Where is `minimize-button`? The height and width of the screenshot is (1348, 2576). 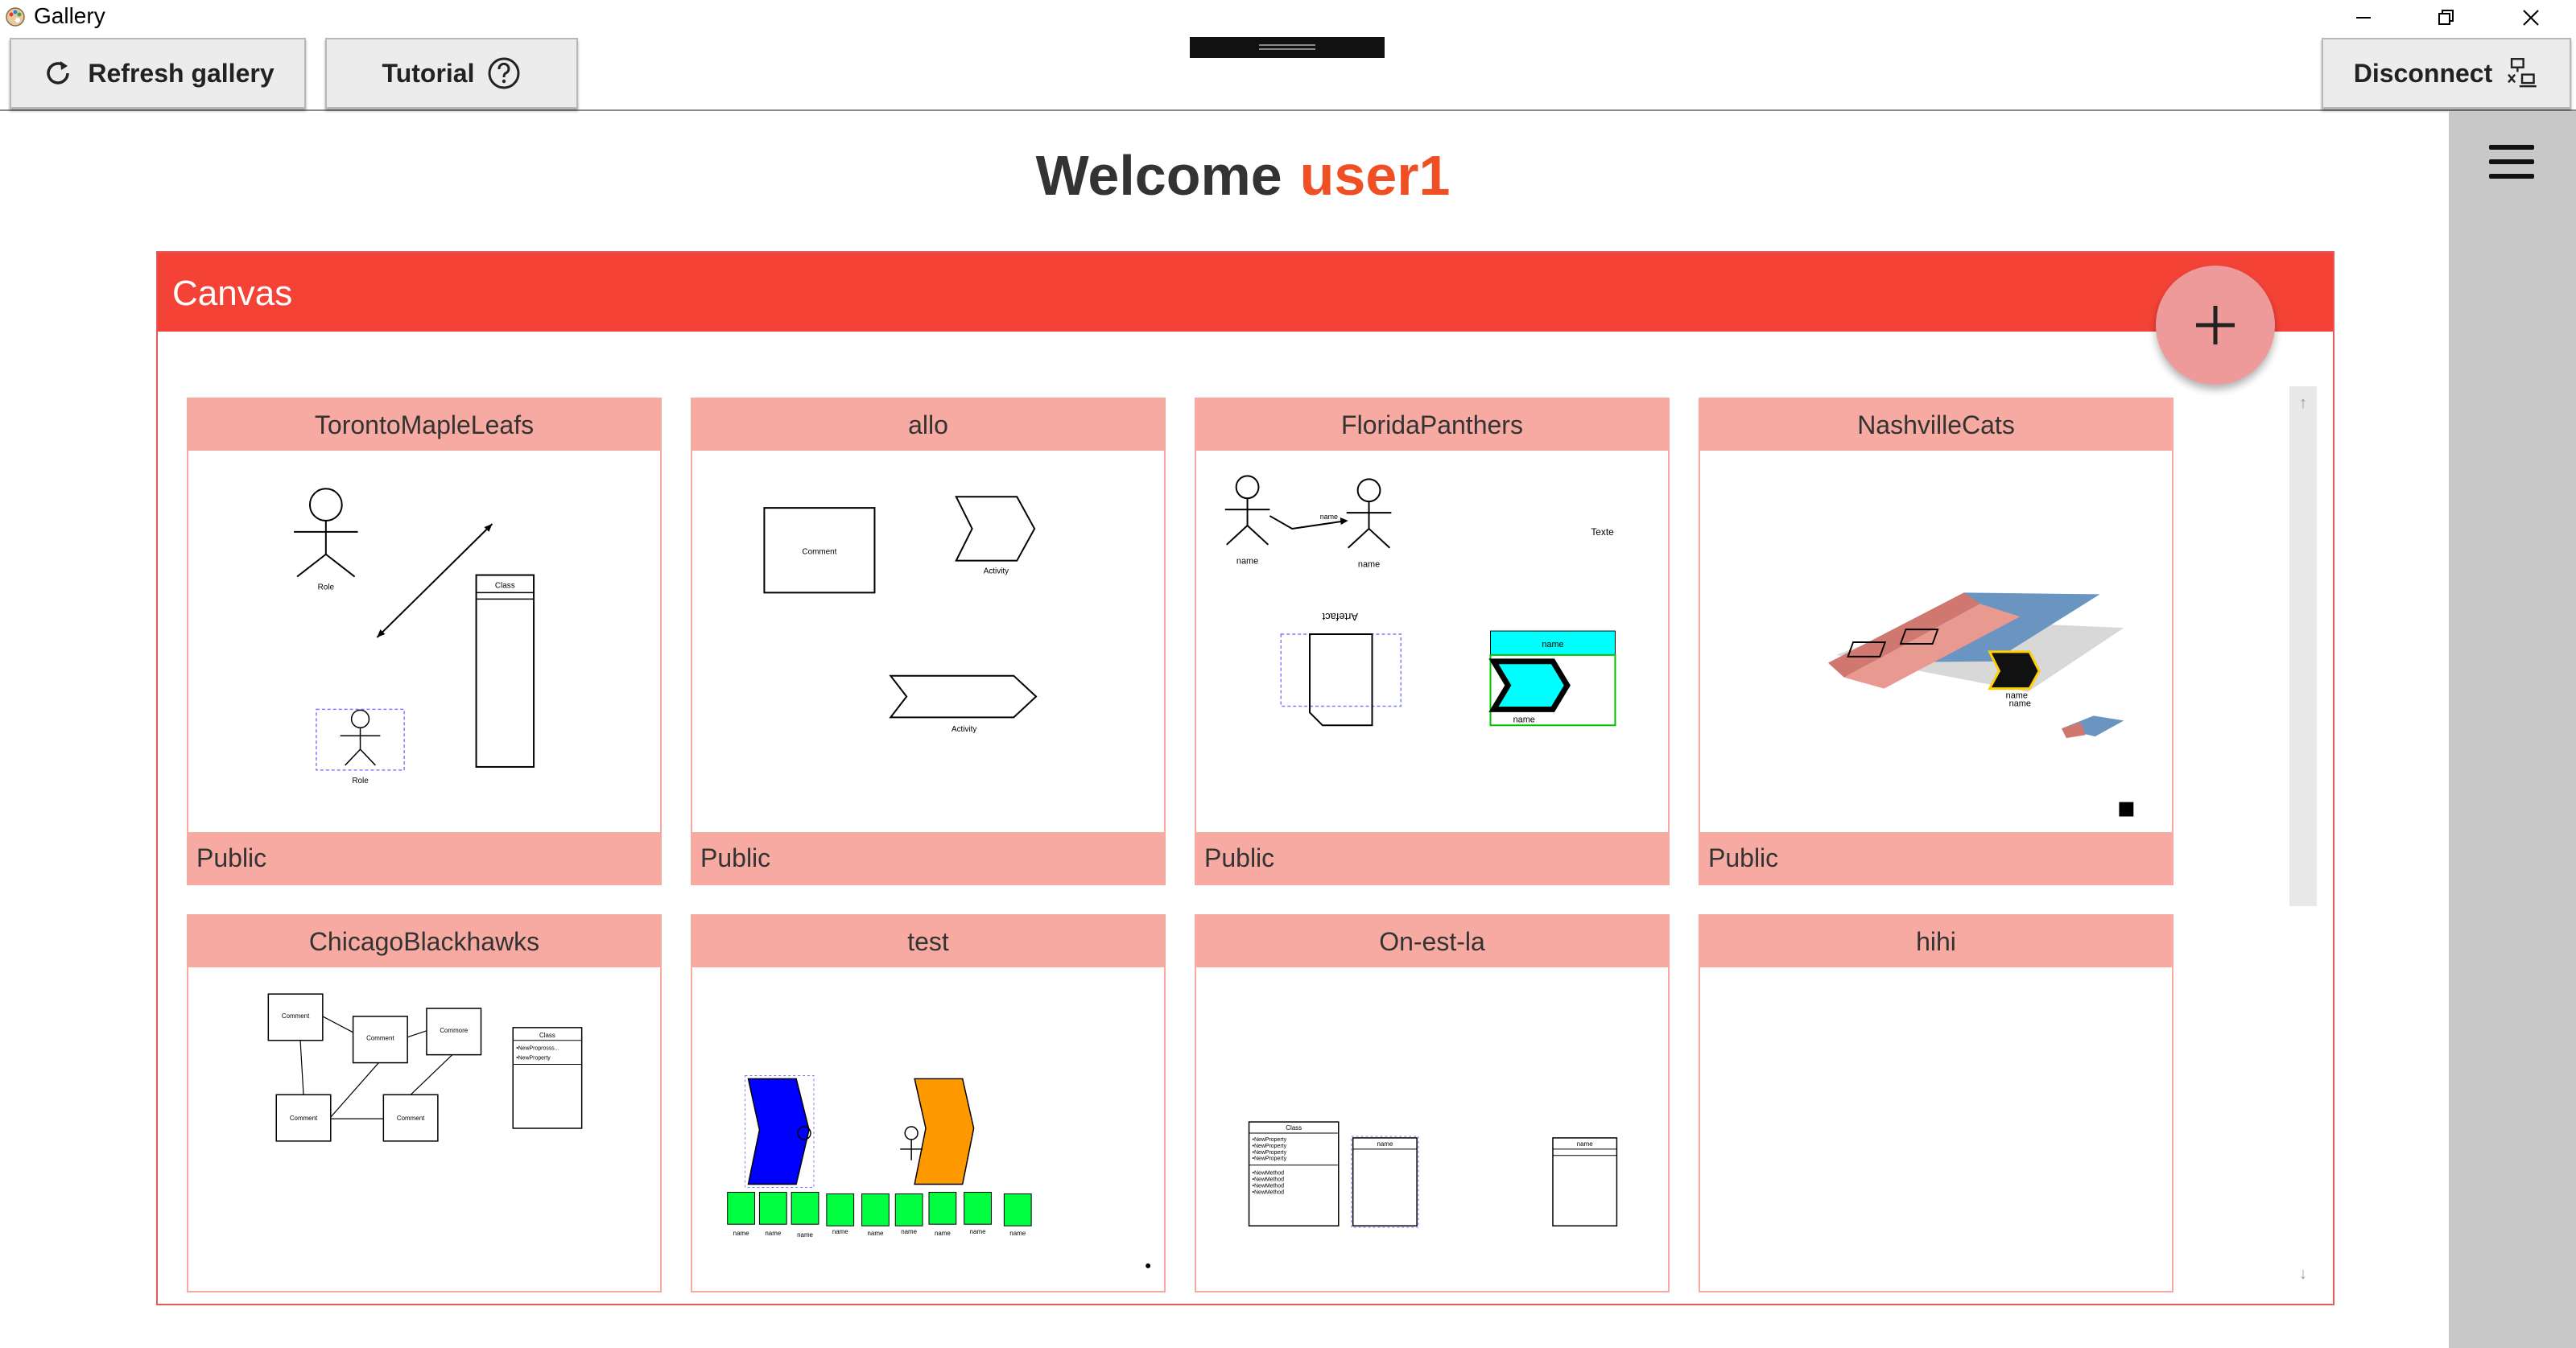 minimize-button is located at coordinates (2363, 17).